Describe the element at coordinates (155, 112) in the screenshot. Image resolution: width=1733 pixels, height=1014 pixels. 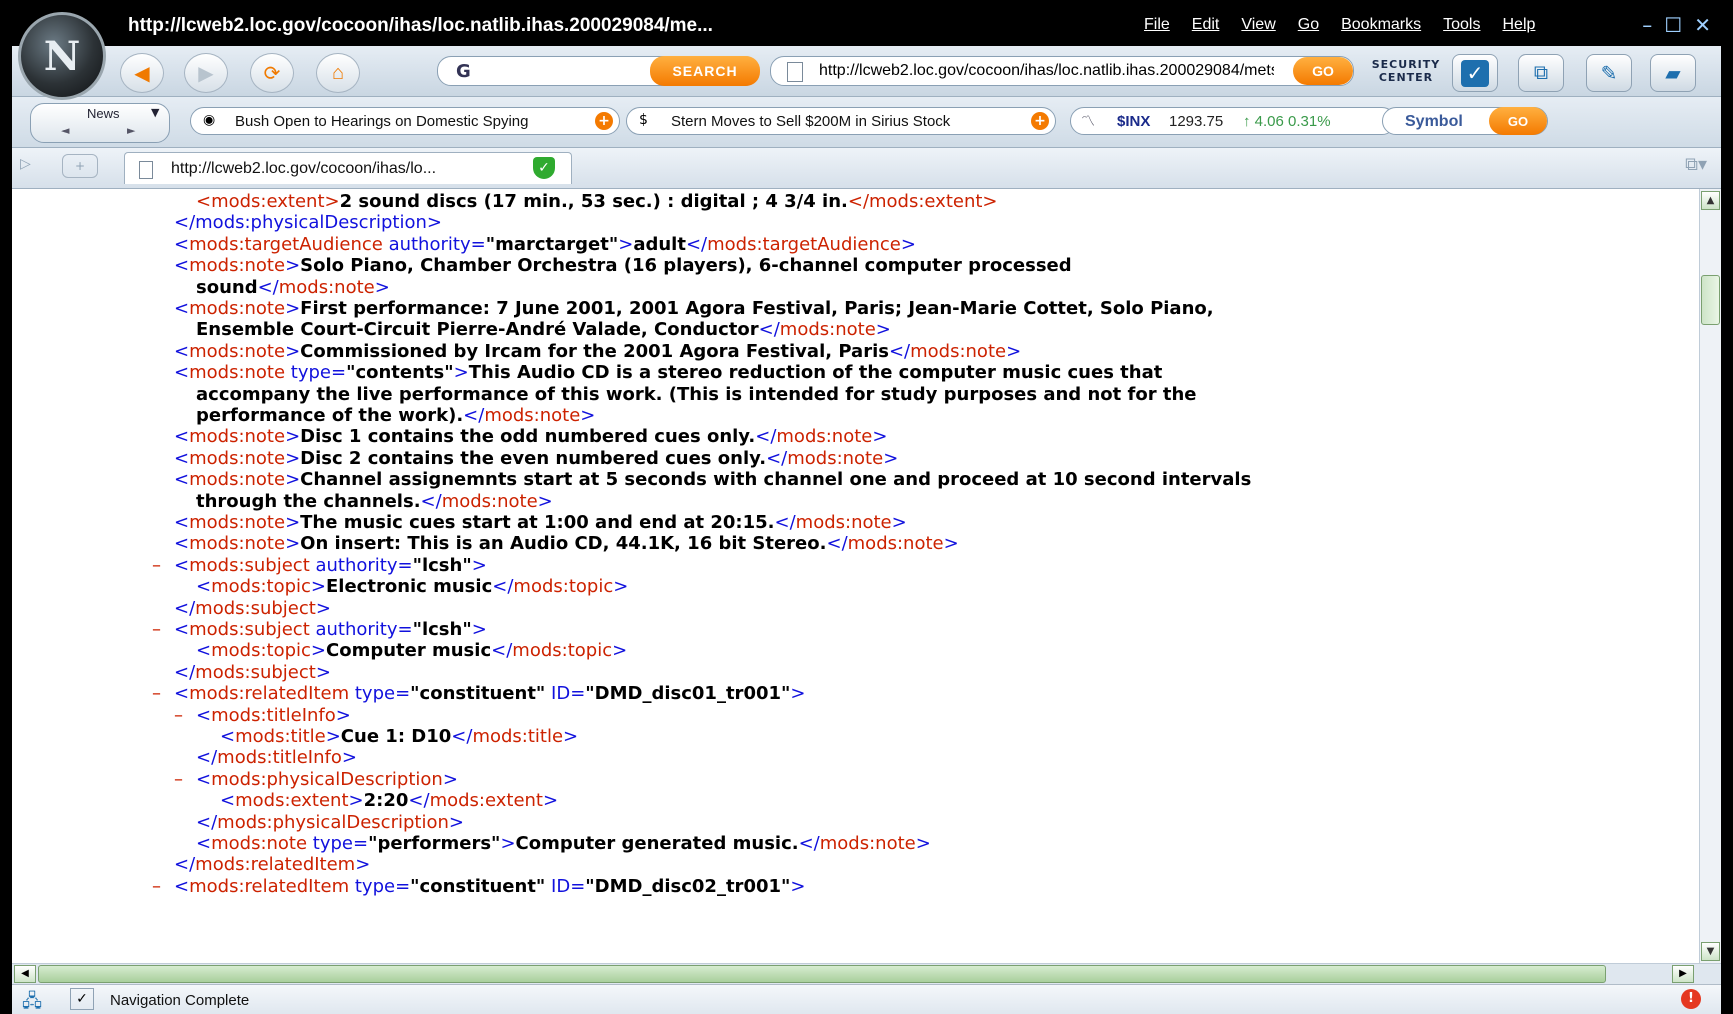
I see `chevron-down-icon: ▼` at that location.